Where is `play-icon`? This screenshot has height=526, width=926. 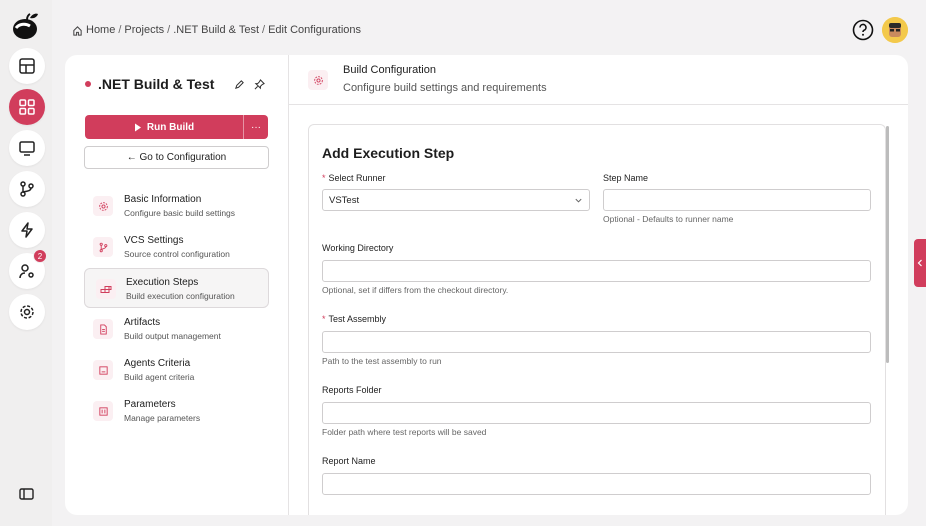 play-icon is located at coordinates (137, 127).